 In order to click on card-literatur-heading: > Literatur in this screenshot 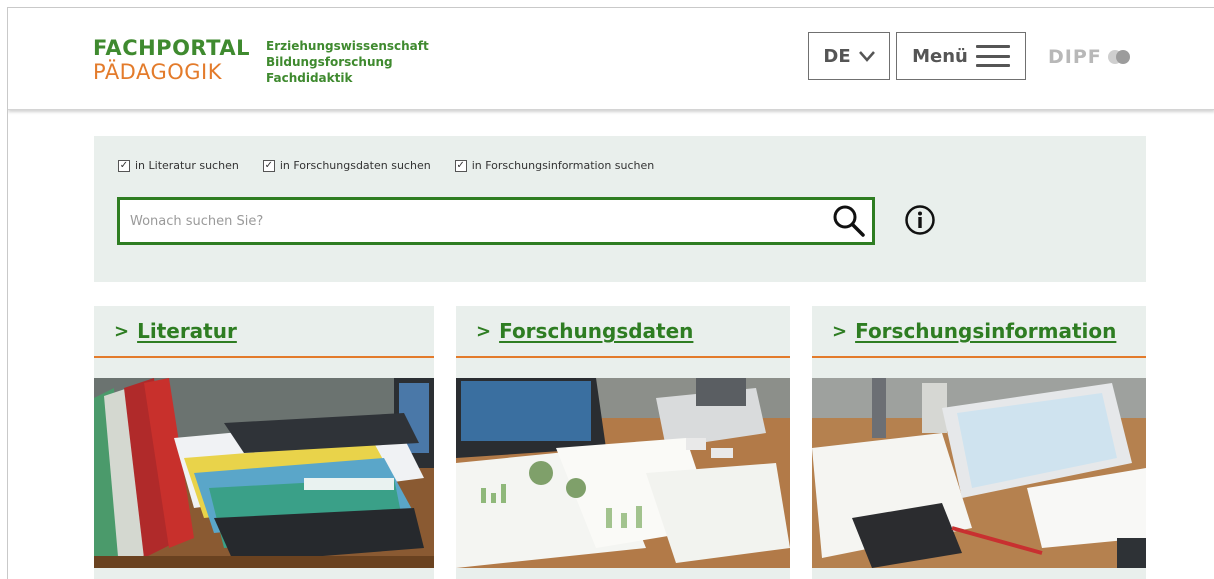, I will do `click(264, 332)`.